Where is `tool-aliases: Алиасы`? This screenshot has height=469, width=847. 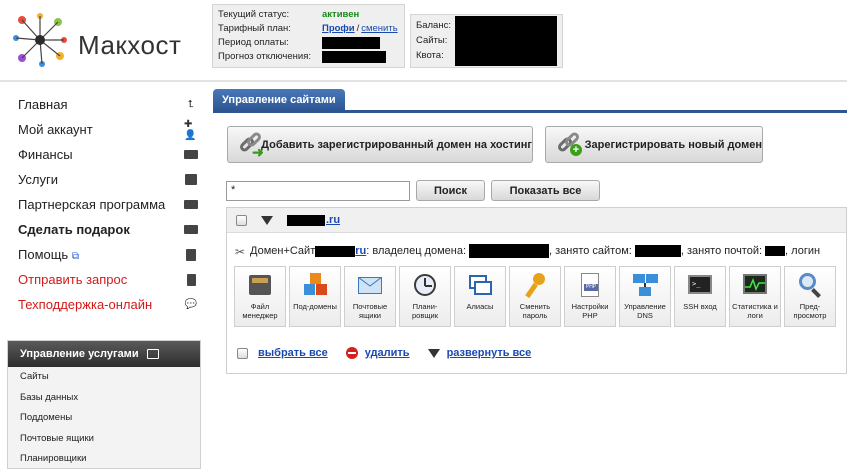
tool-aliases: Алиасы is located at coordinates (480, 296).